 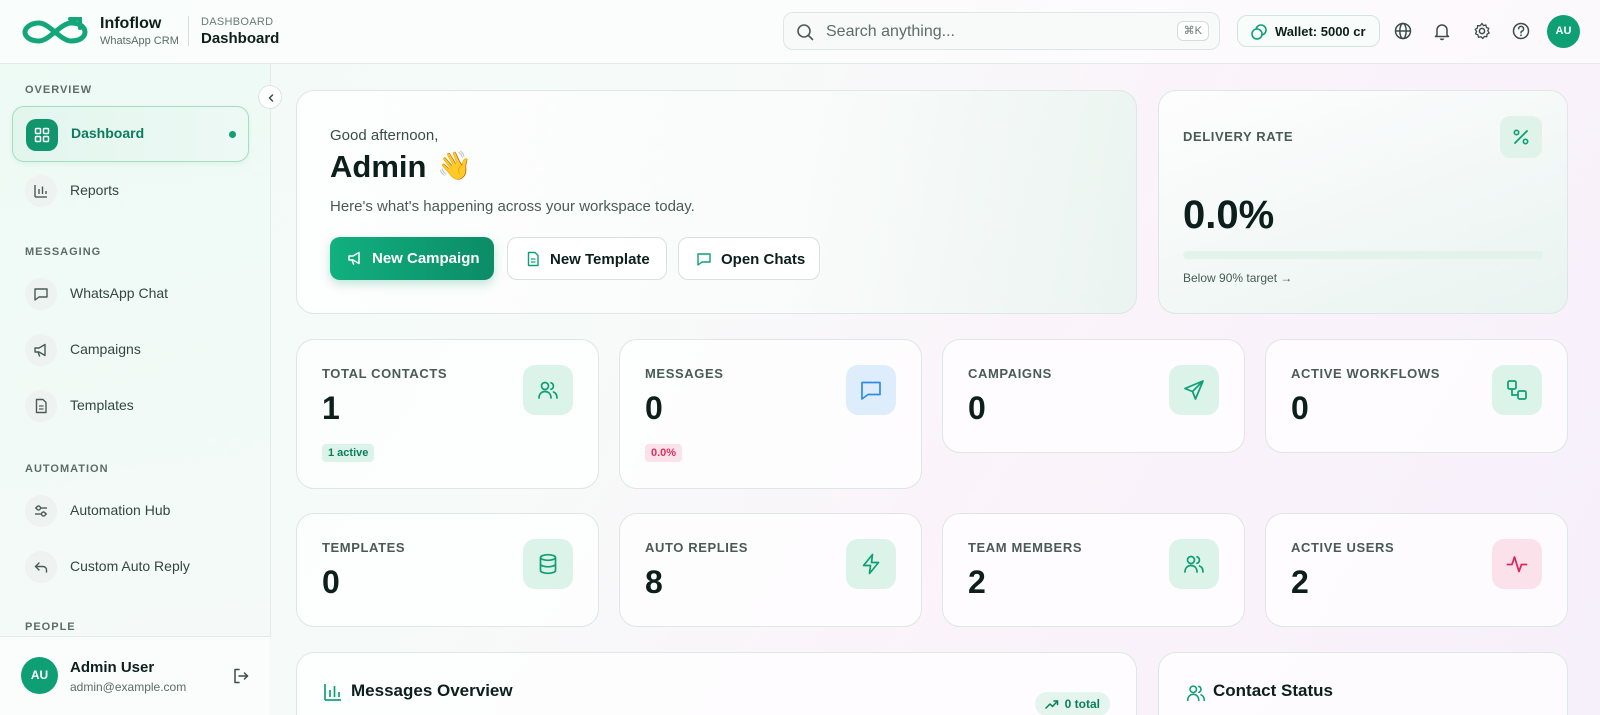 What do you see at coordinates (102, 405) in the screenshot?
I see `sidebar-item-label: Templates` at bounding box center [102, 405].